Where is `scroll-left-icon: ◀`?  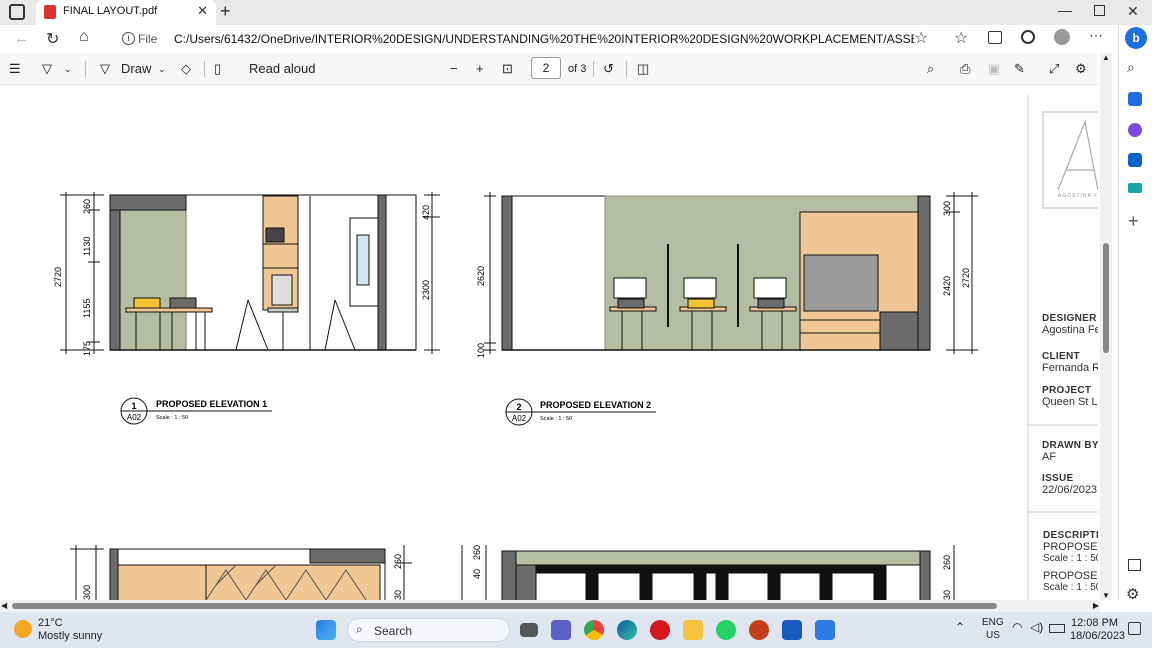 scroll-left-icon: ◀ is located at coordinates (4, 605).